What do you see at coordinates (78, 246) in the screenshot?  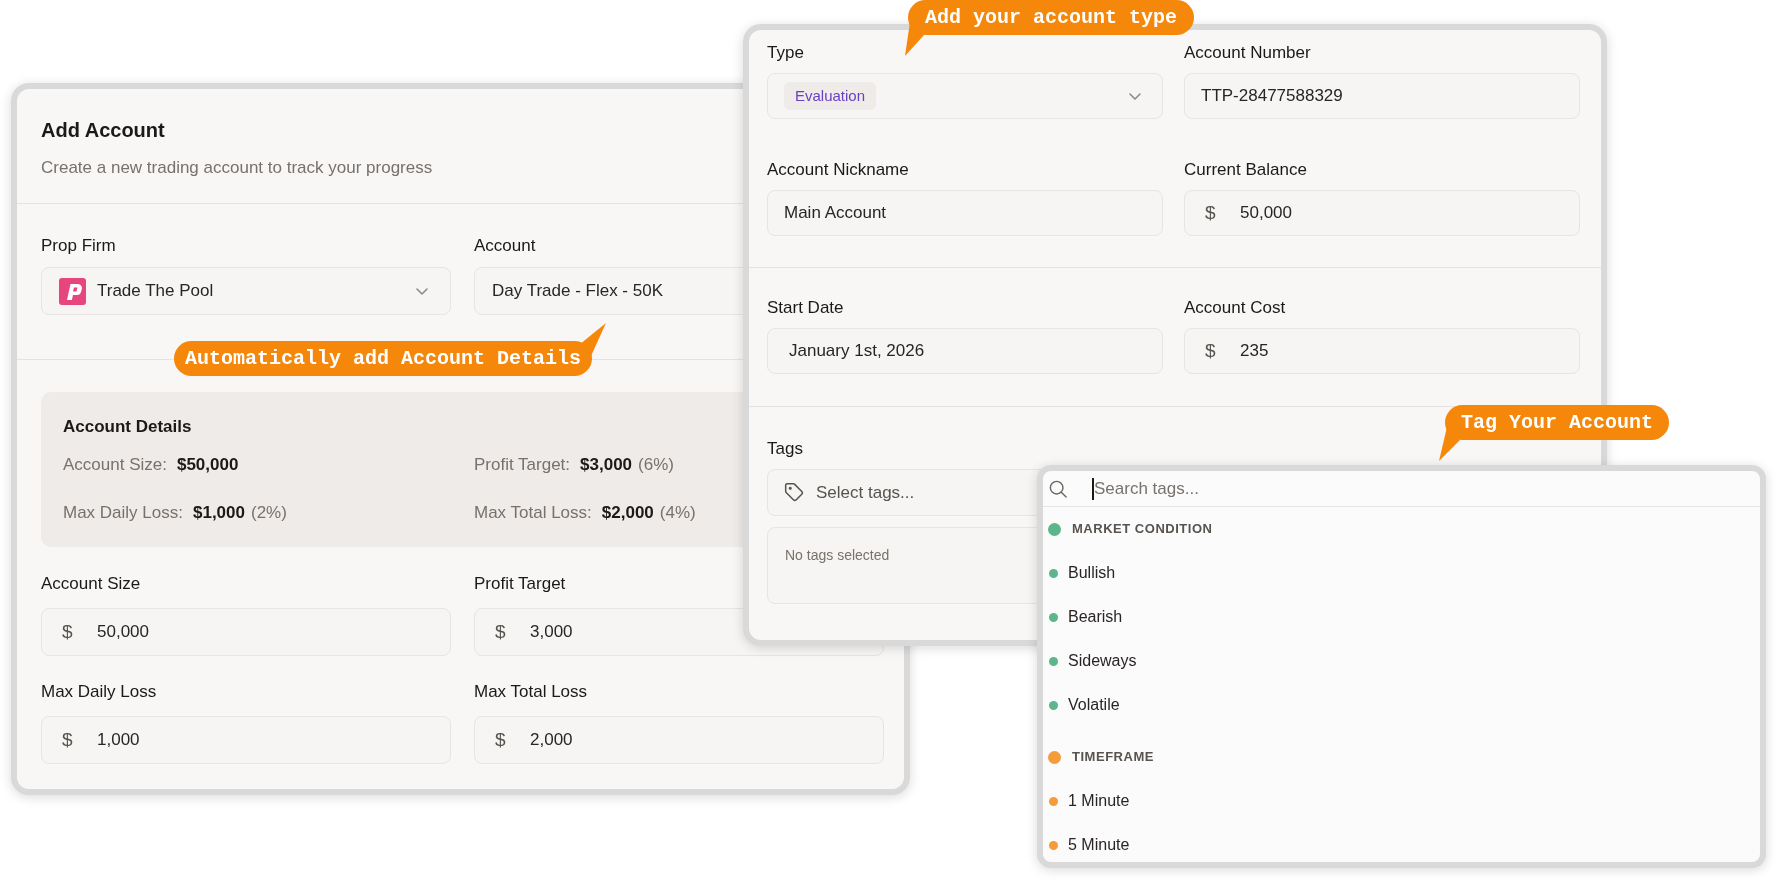 I see `field-label: Prop Firm` at bounding box center [78, 246].